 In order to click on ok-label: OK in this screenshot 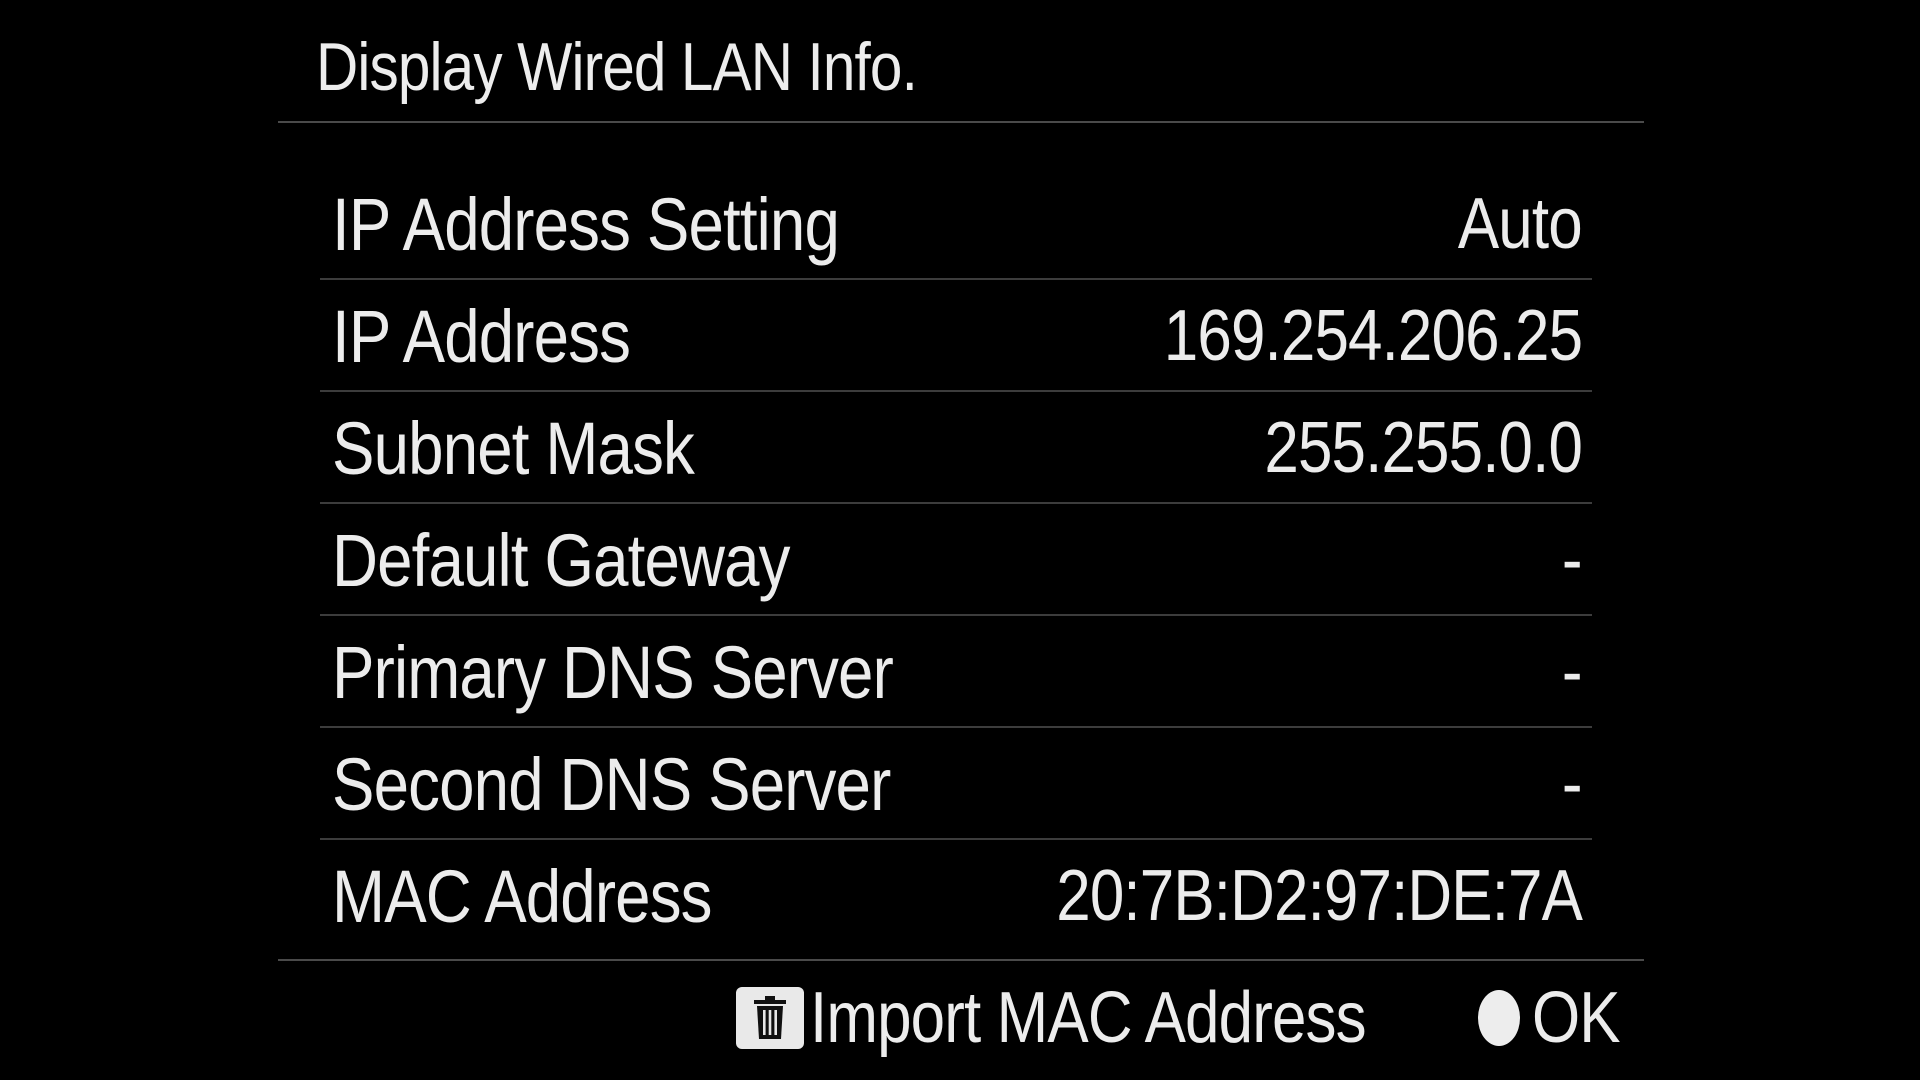, I will do `click(1576, 1018)`.